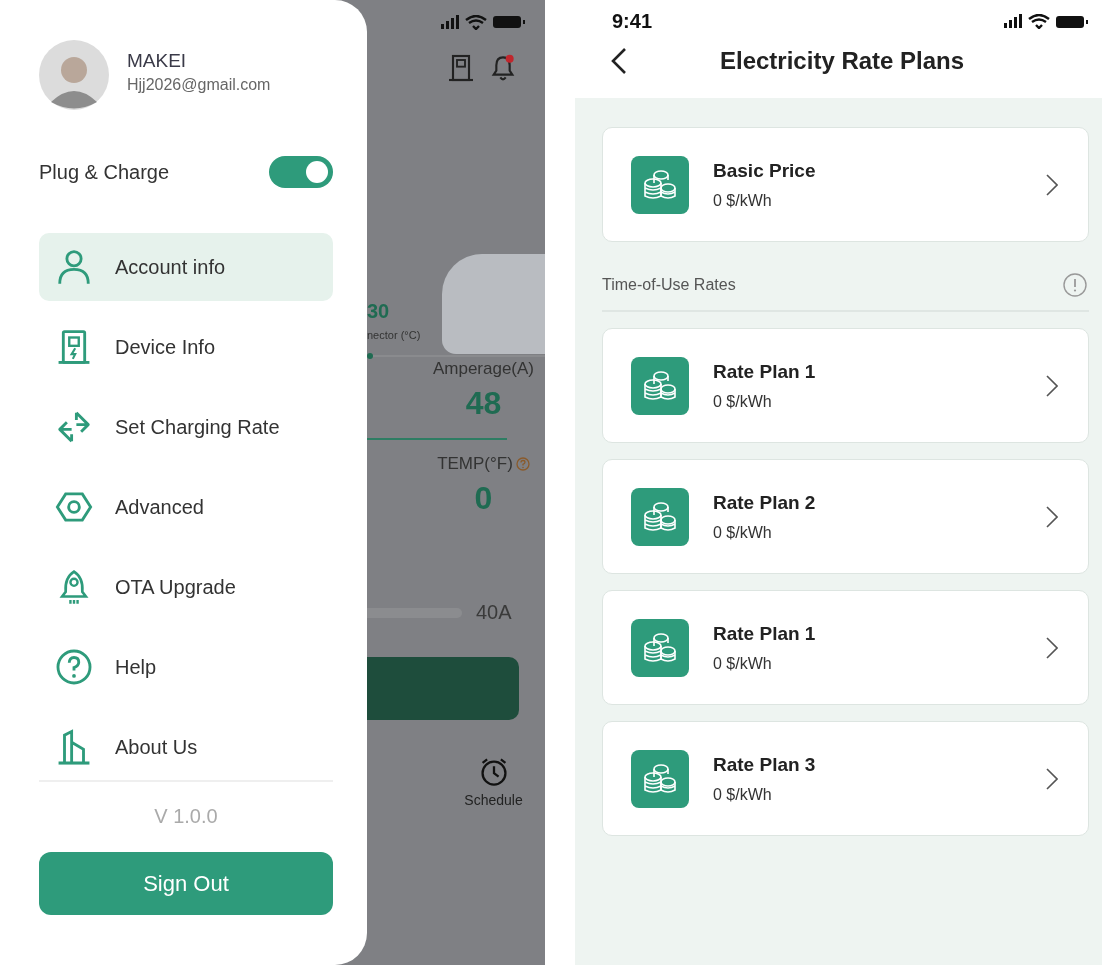  What do you see at coordinates (493, 800) in the screenshot?
I see `schedule-tab-label: Schedule` at bounding box center [493, 800].